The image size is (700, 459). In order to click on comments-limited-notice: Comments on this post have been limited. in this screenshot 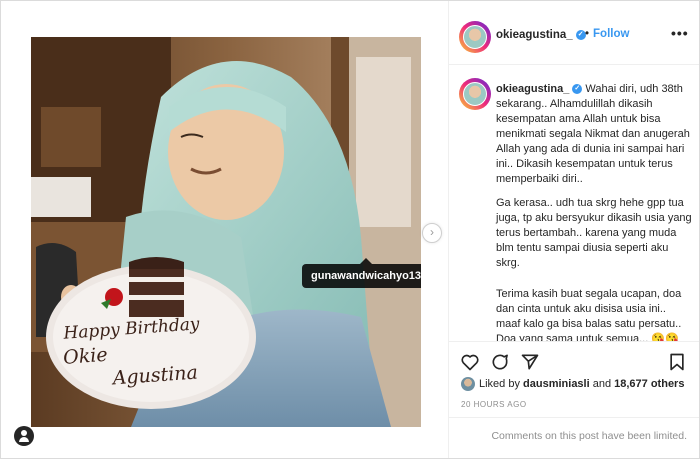, I will do `click(574, 437)`.